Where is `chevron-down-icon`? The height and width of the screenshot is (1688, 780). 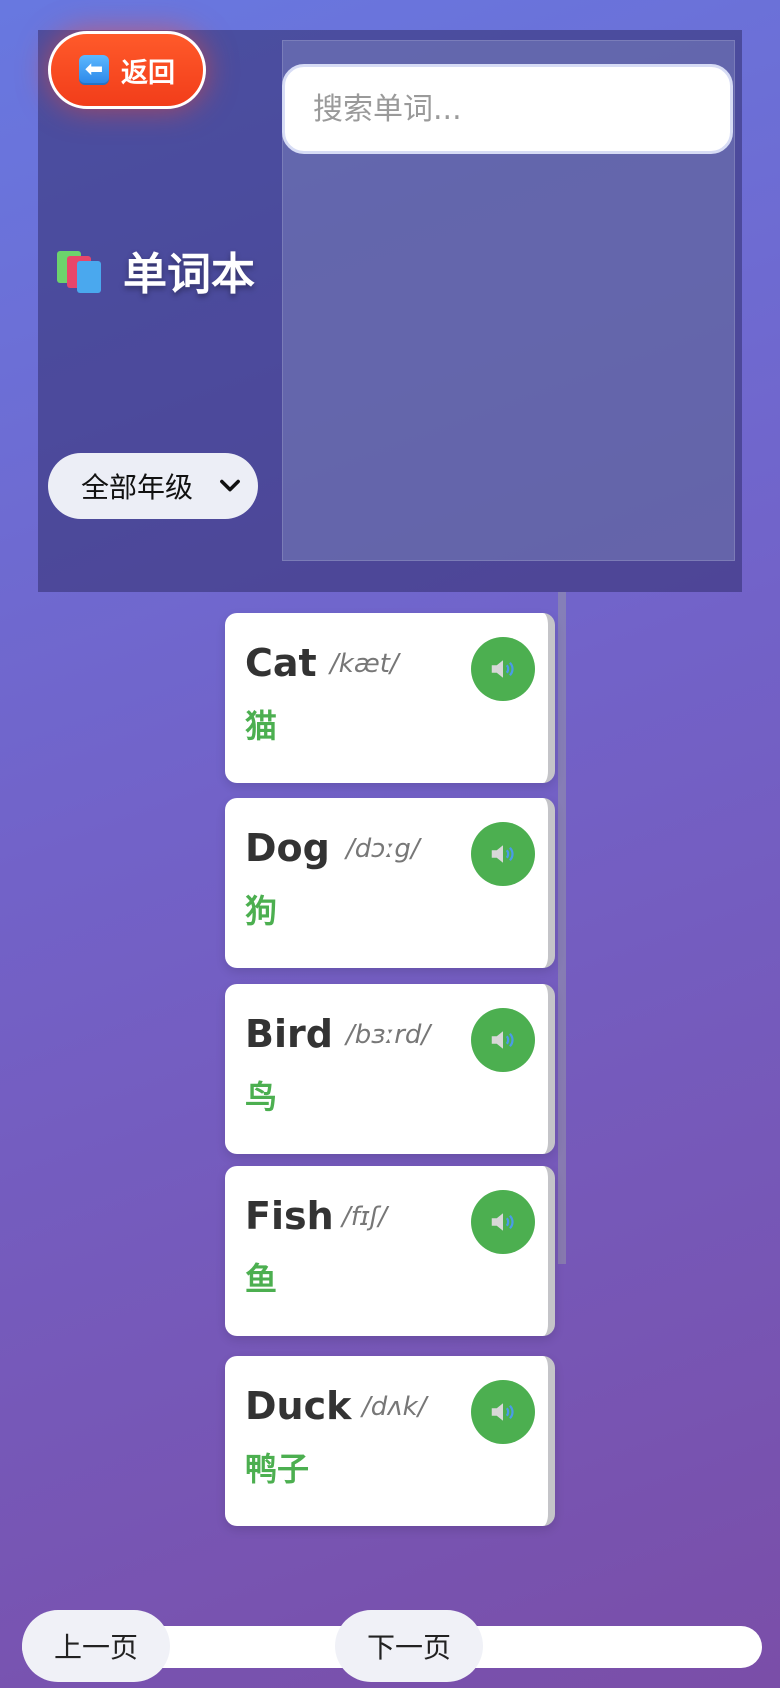 chevron-down-icon is located at coordinates (230, 485).